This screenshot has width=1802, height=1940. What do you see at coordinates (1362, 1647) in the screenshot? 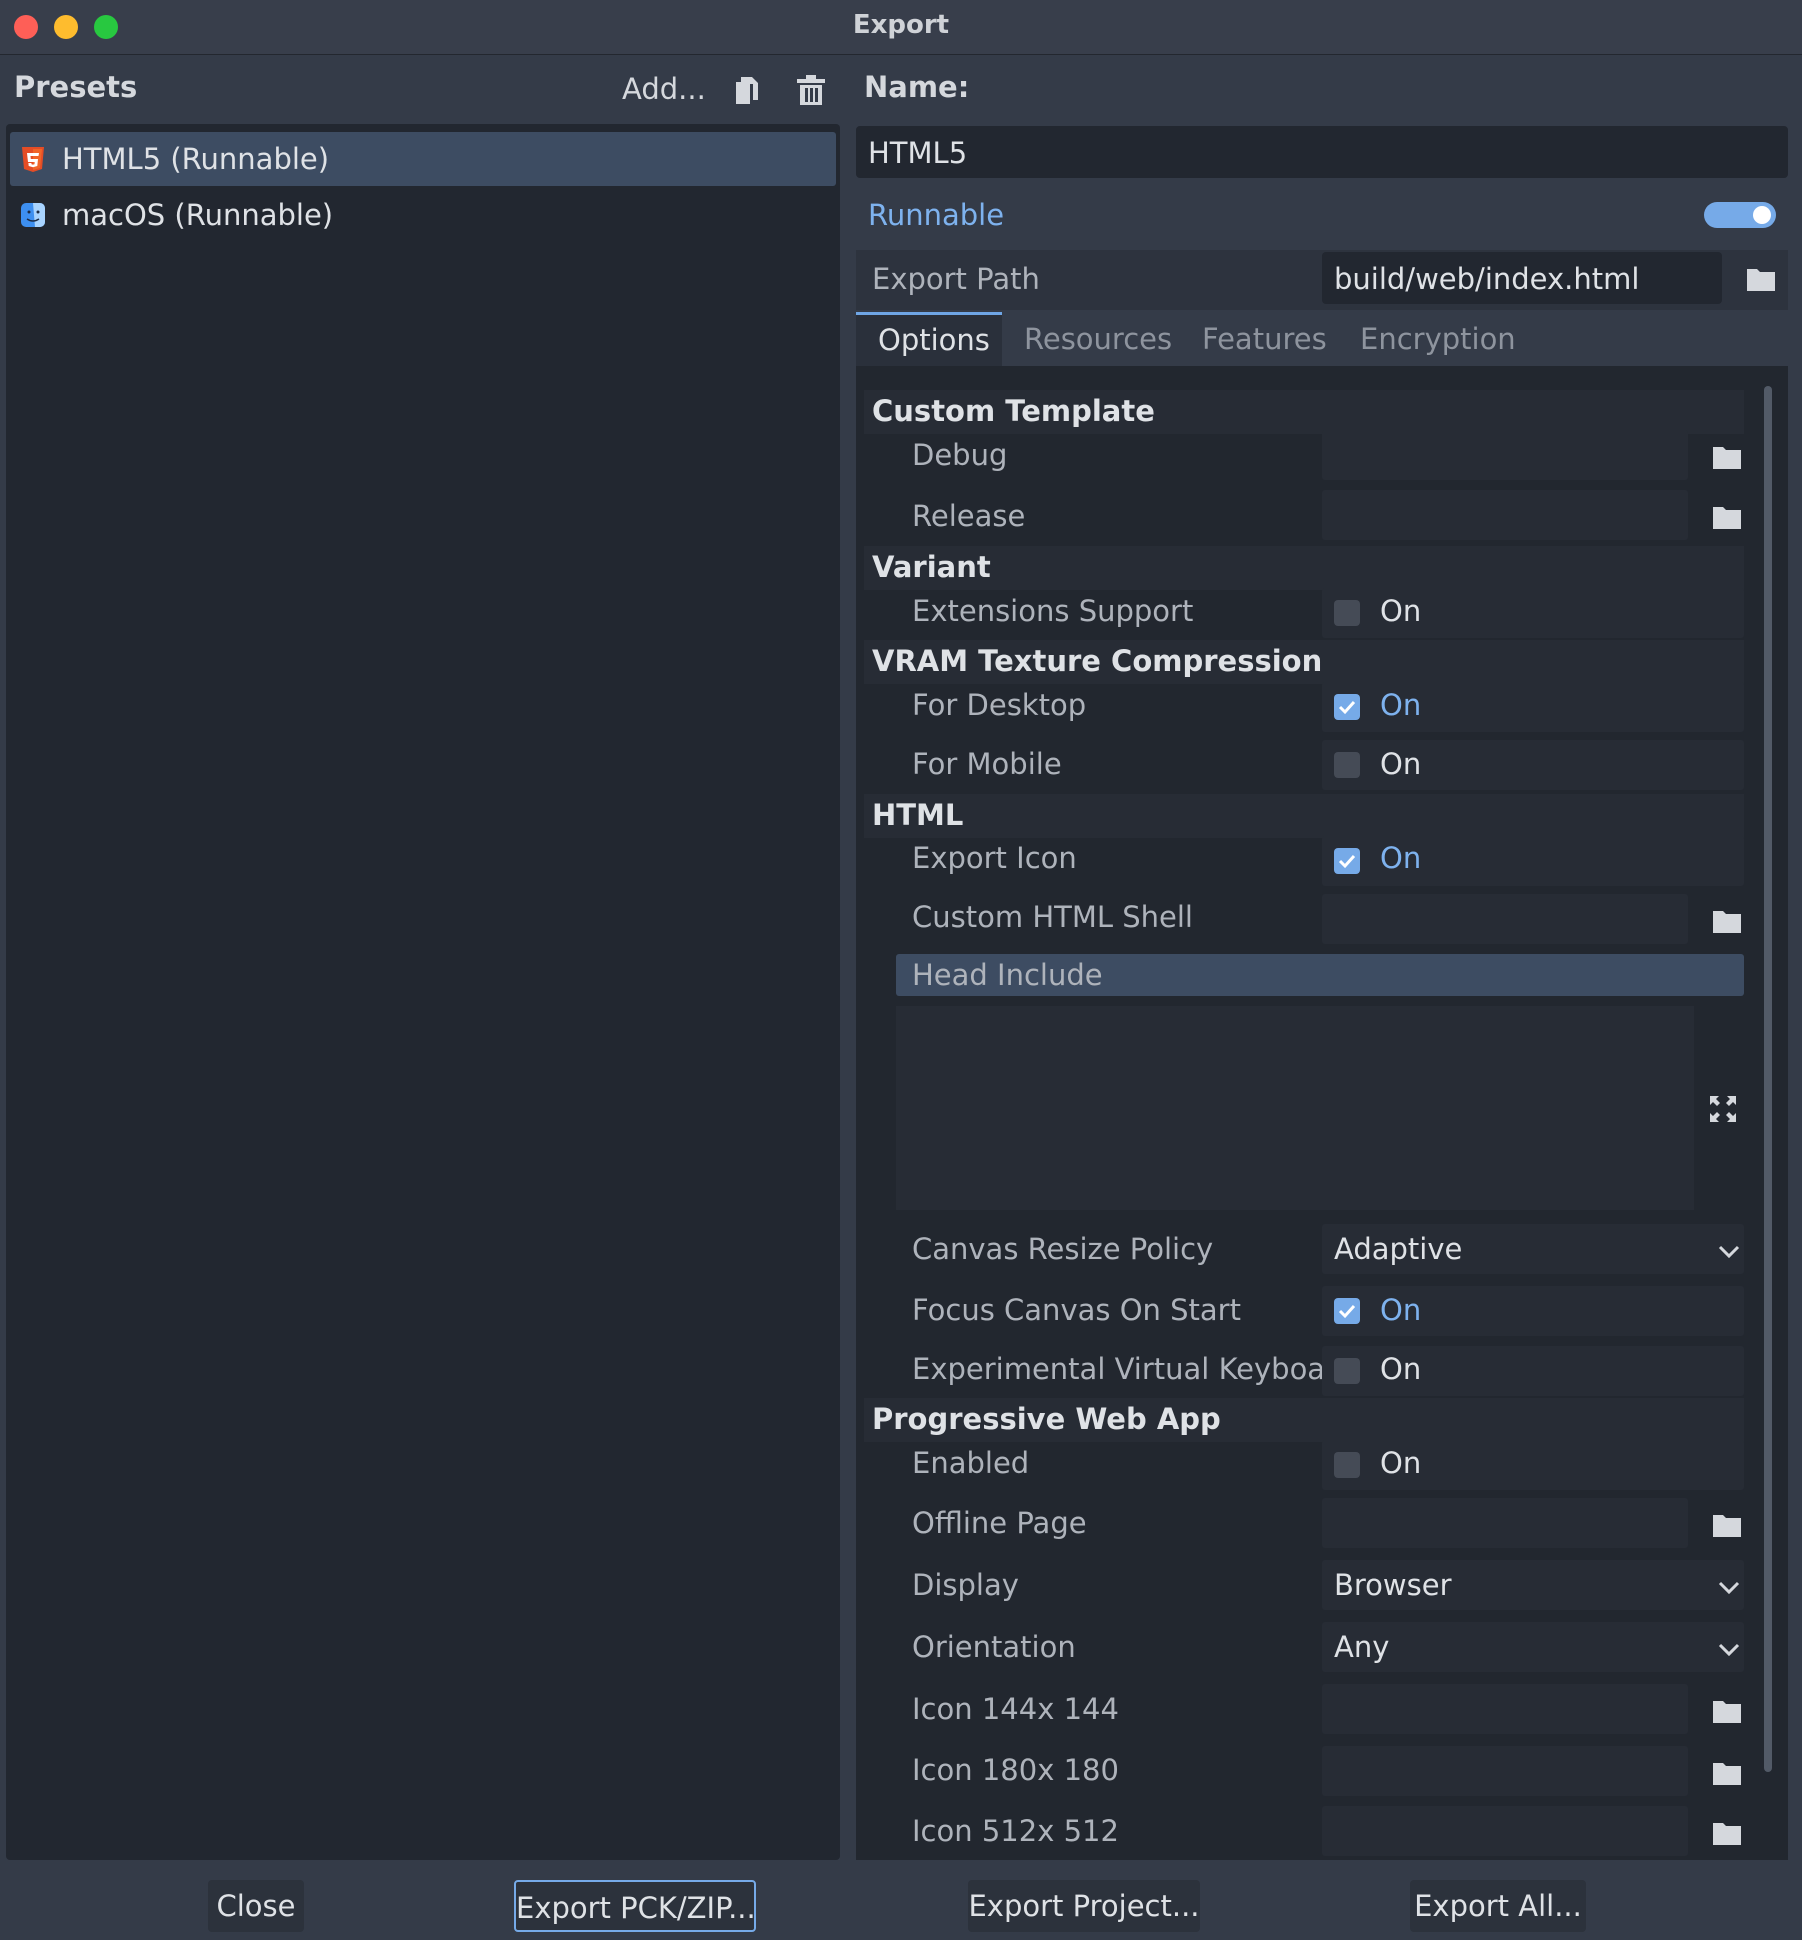
I see `orientation-value: Any` at bounding box center [1362, 1647].